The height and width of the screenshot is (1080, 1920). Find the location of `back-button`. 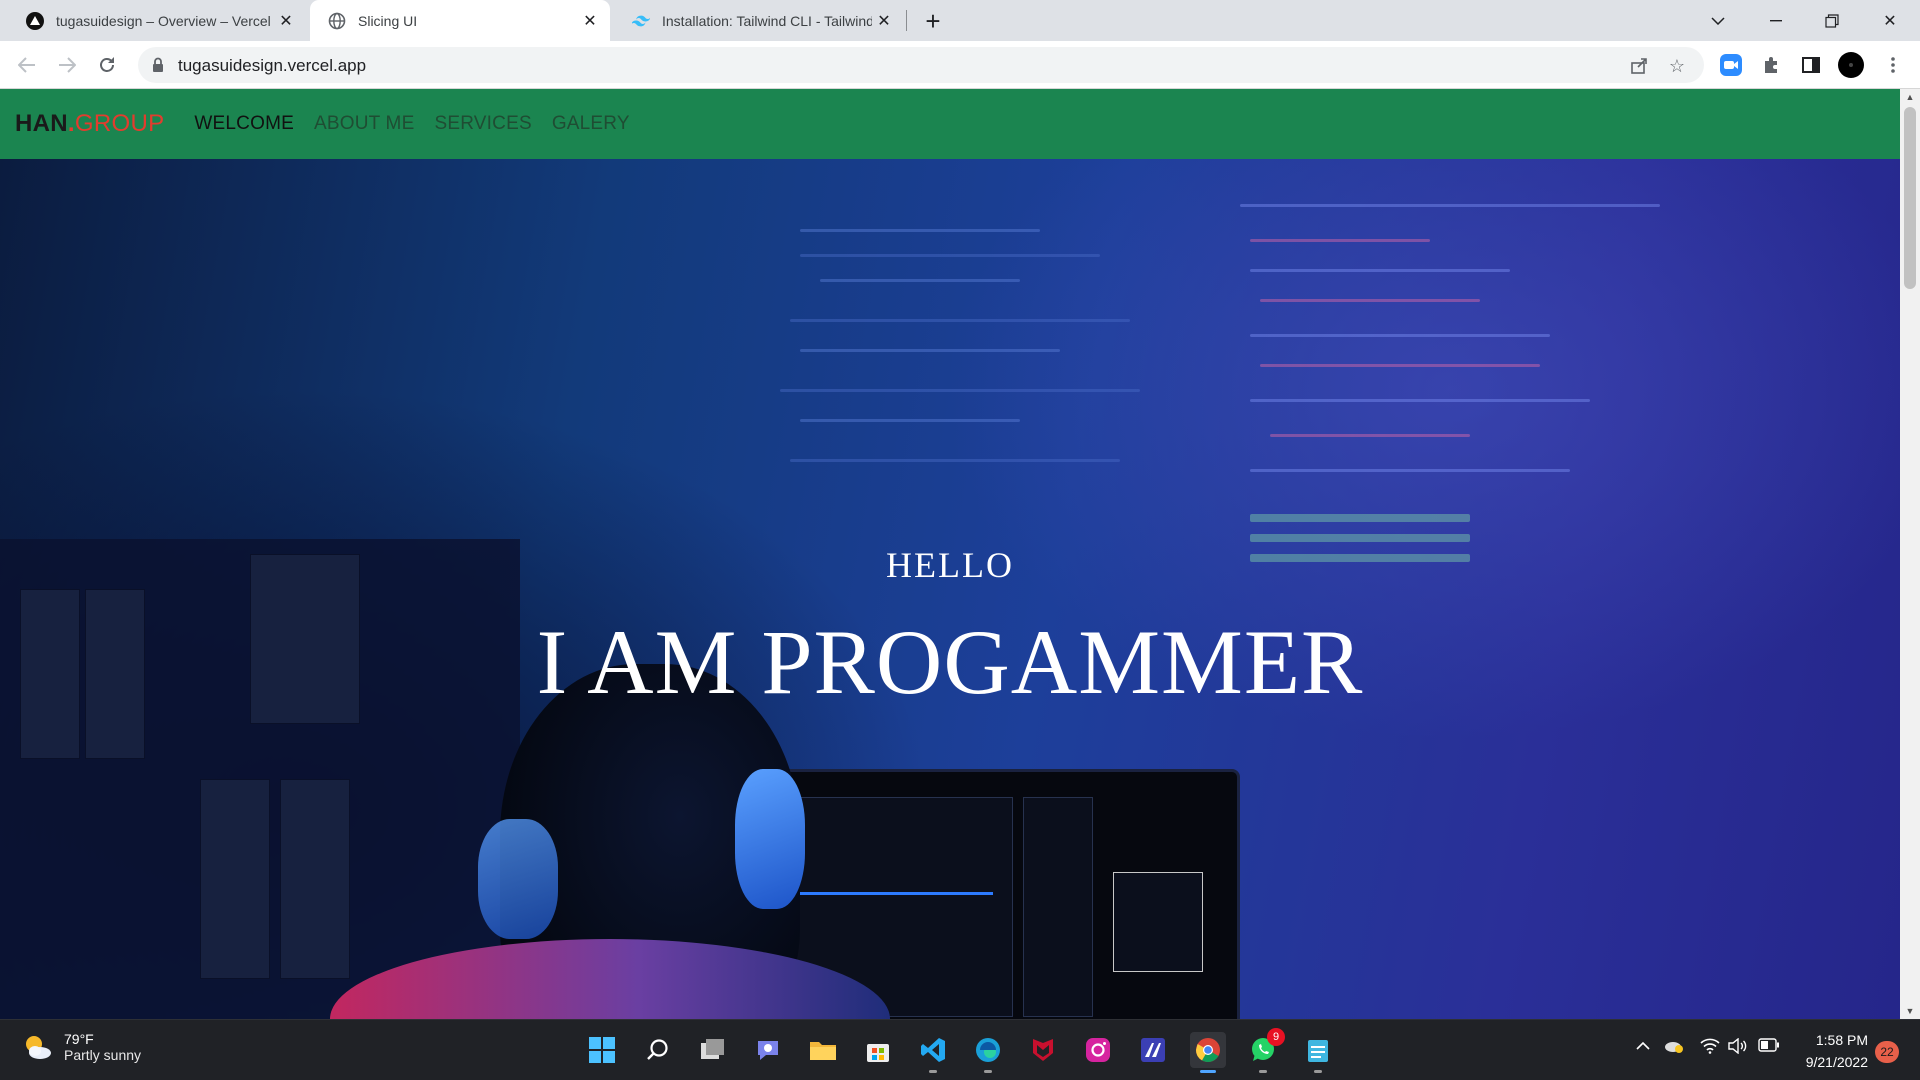

back-button is located at coordinates (27, 65).